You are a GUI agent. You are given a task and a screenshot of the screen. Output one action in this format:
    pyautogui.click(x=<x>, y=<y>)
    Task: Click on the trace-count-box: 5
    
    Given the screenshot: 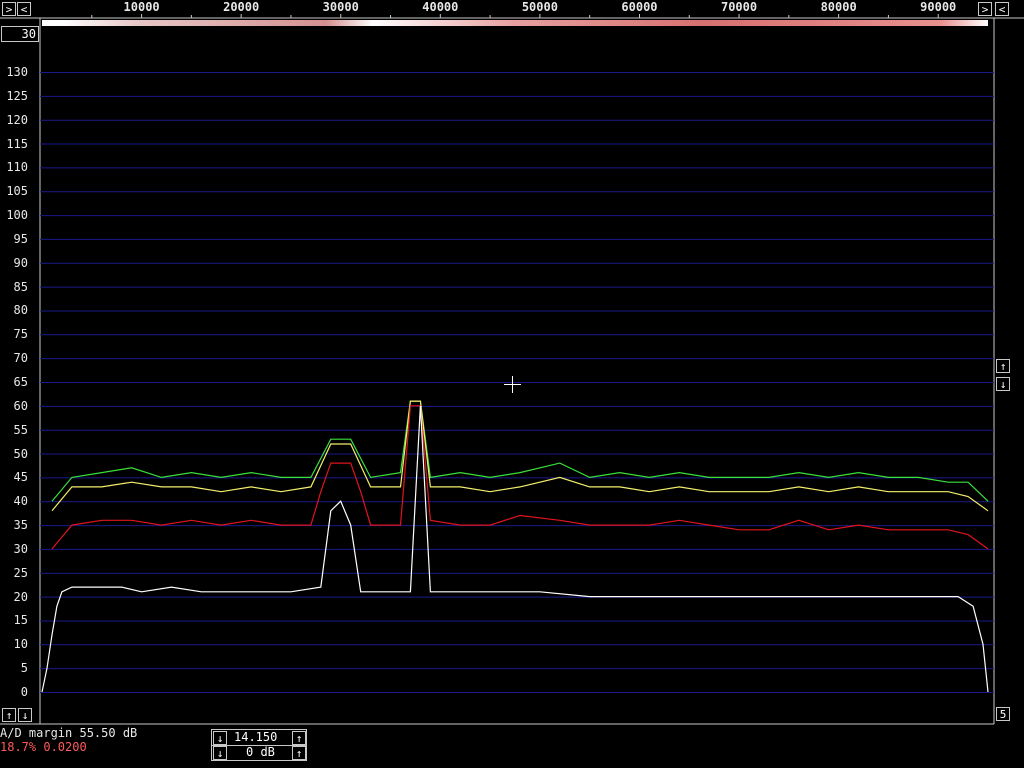 What is the action you would take?
    pyautogui.click(x=1003, y=714)
    